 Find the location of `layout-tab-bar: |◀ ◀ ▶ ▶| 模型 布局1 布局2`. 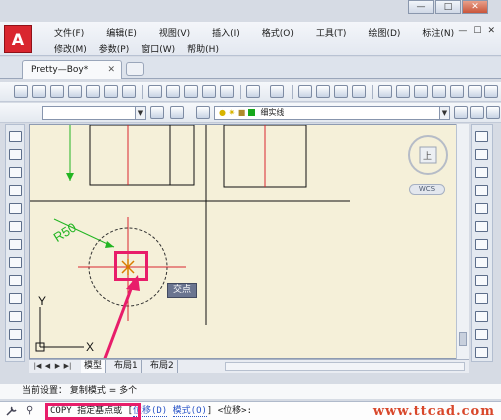

layout-tab-bar: |◀ ◀ ▶ ▶| 模型 布局1 布局2 is located at coordinates (249, 366).